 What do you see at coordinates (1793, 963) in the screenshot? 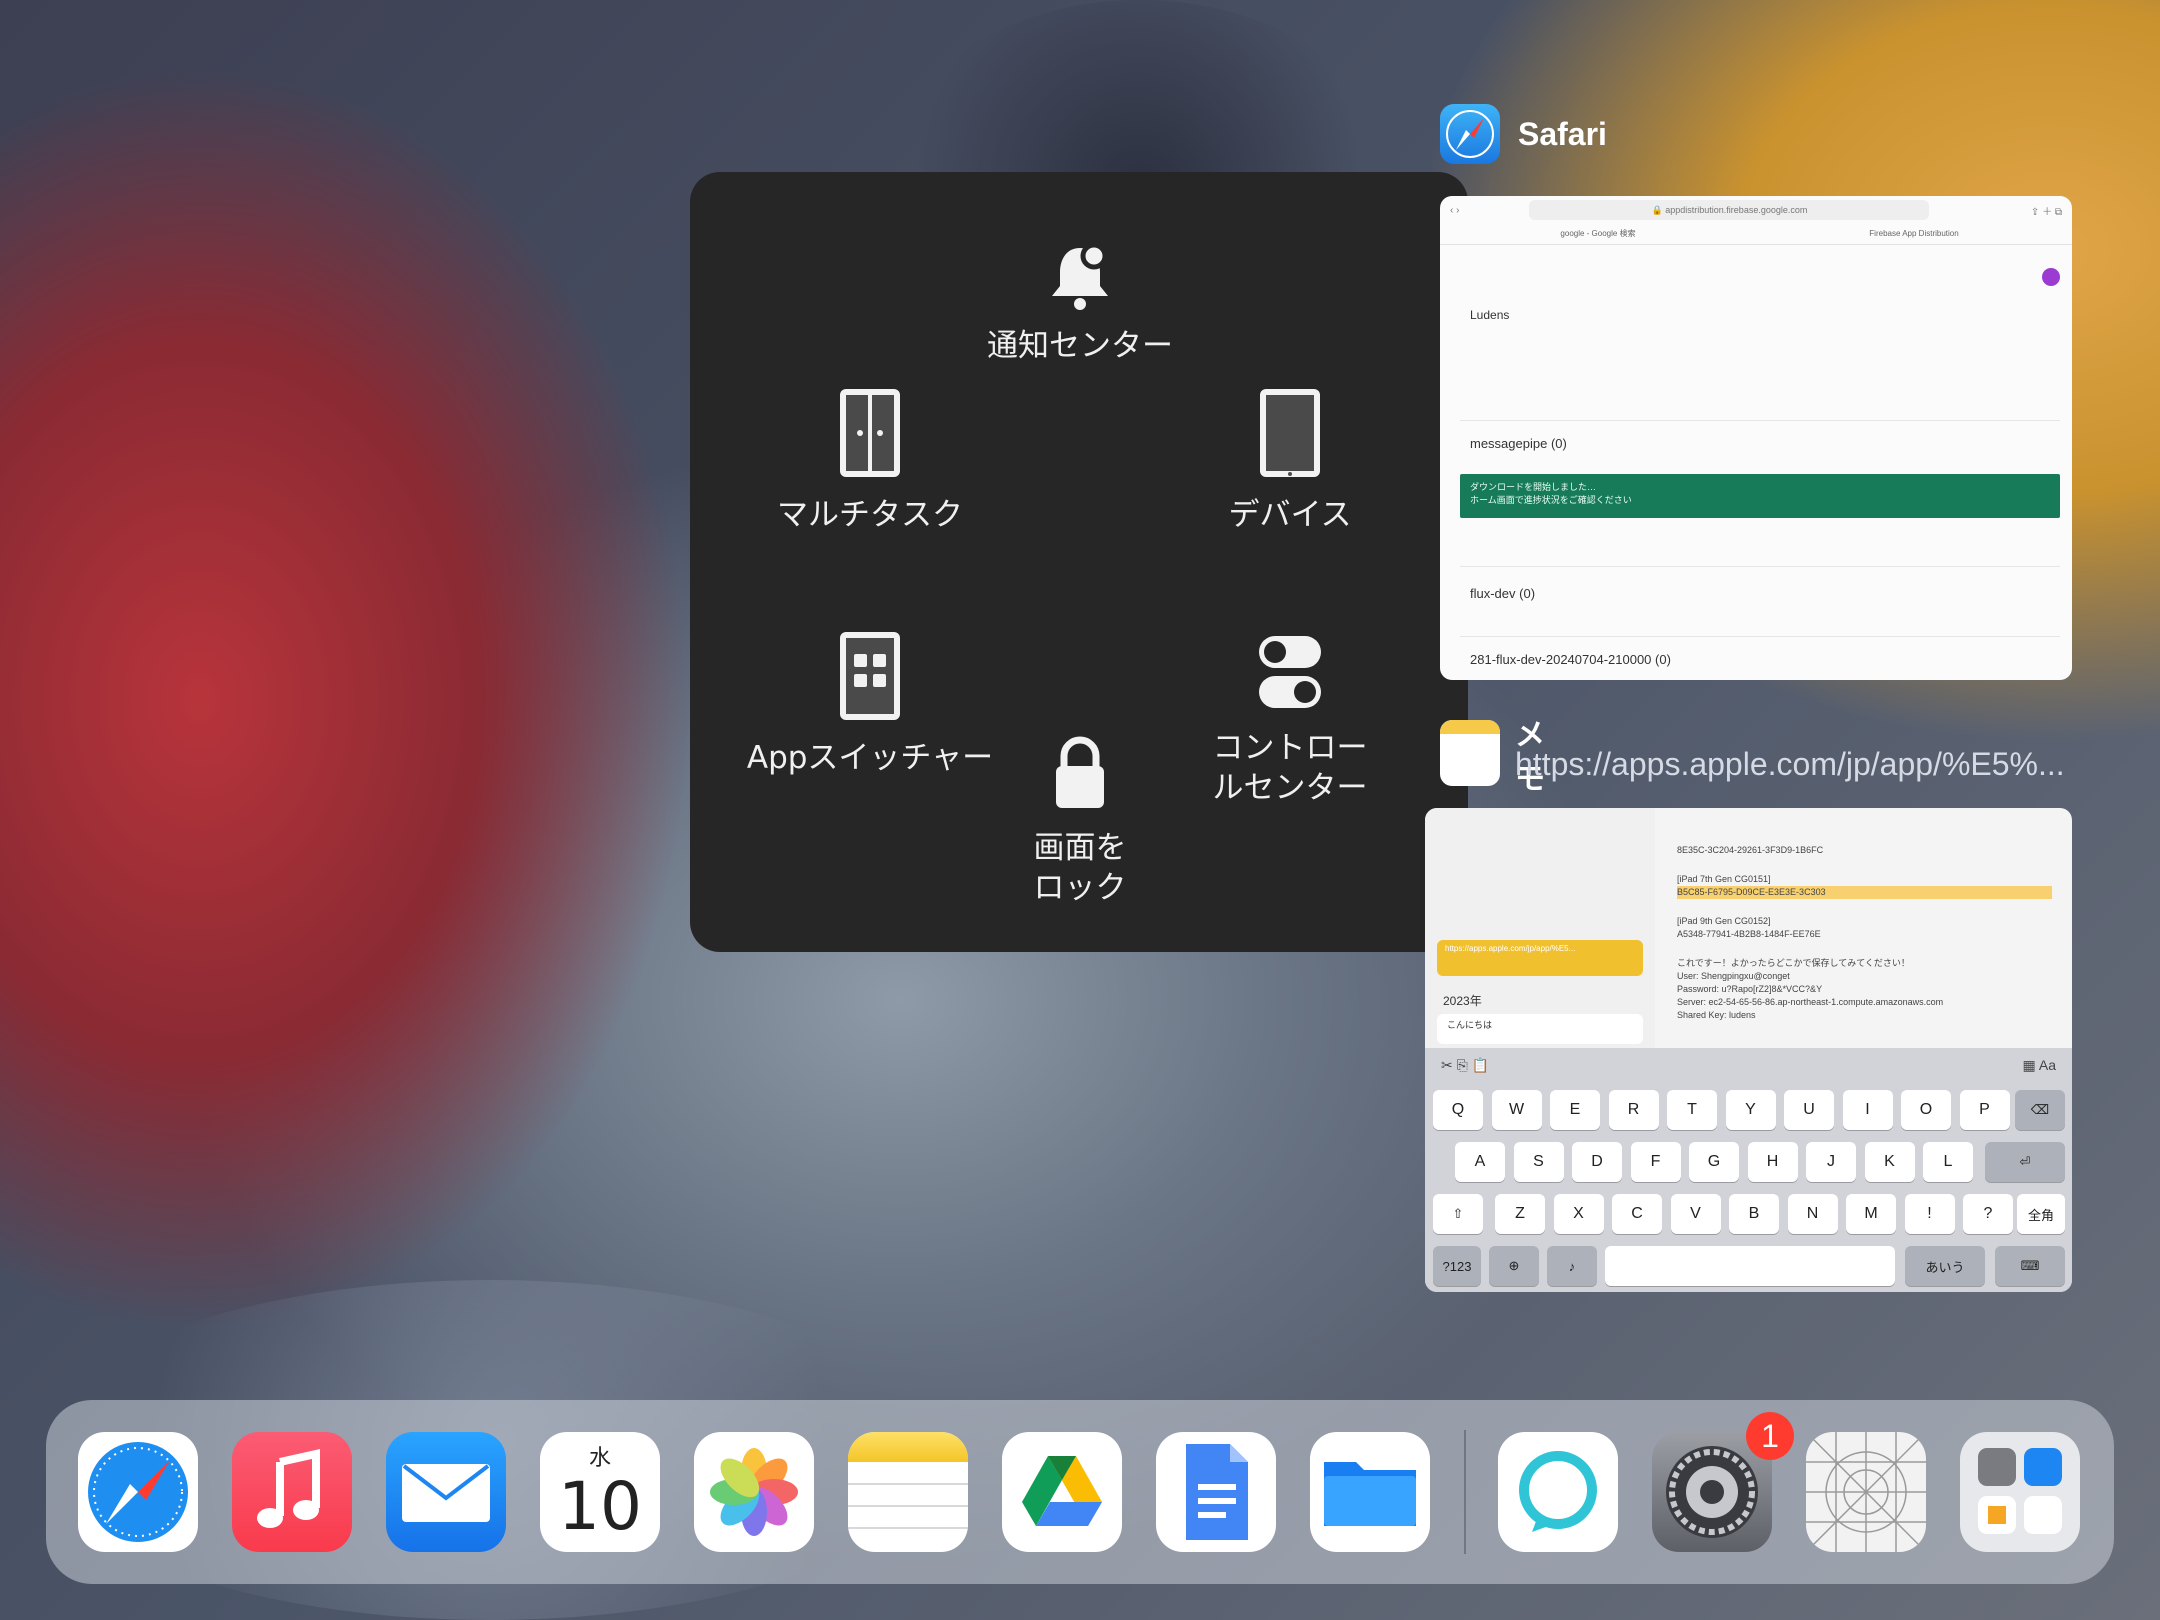
I see `memo-line: これですー！よかったらどこかで保存してみてください！` at bounding box center [1793, 963].